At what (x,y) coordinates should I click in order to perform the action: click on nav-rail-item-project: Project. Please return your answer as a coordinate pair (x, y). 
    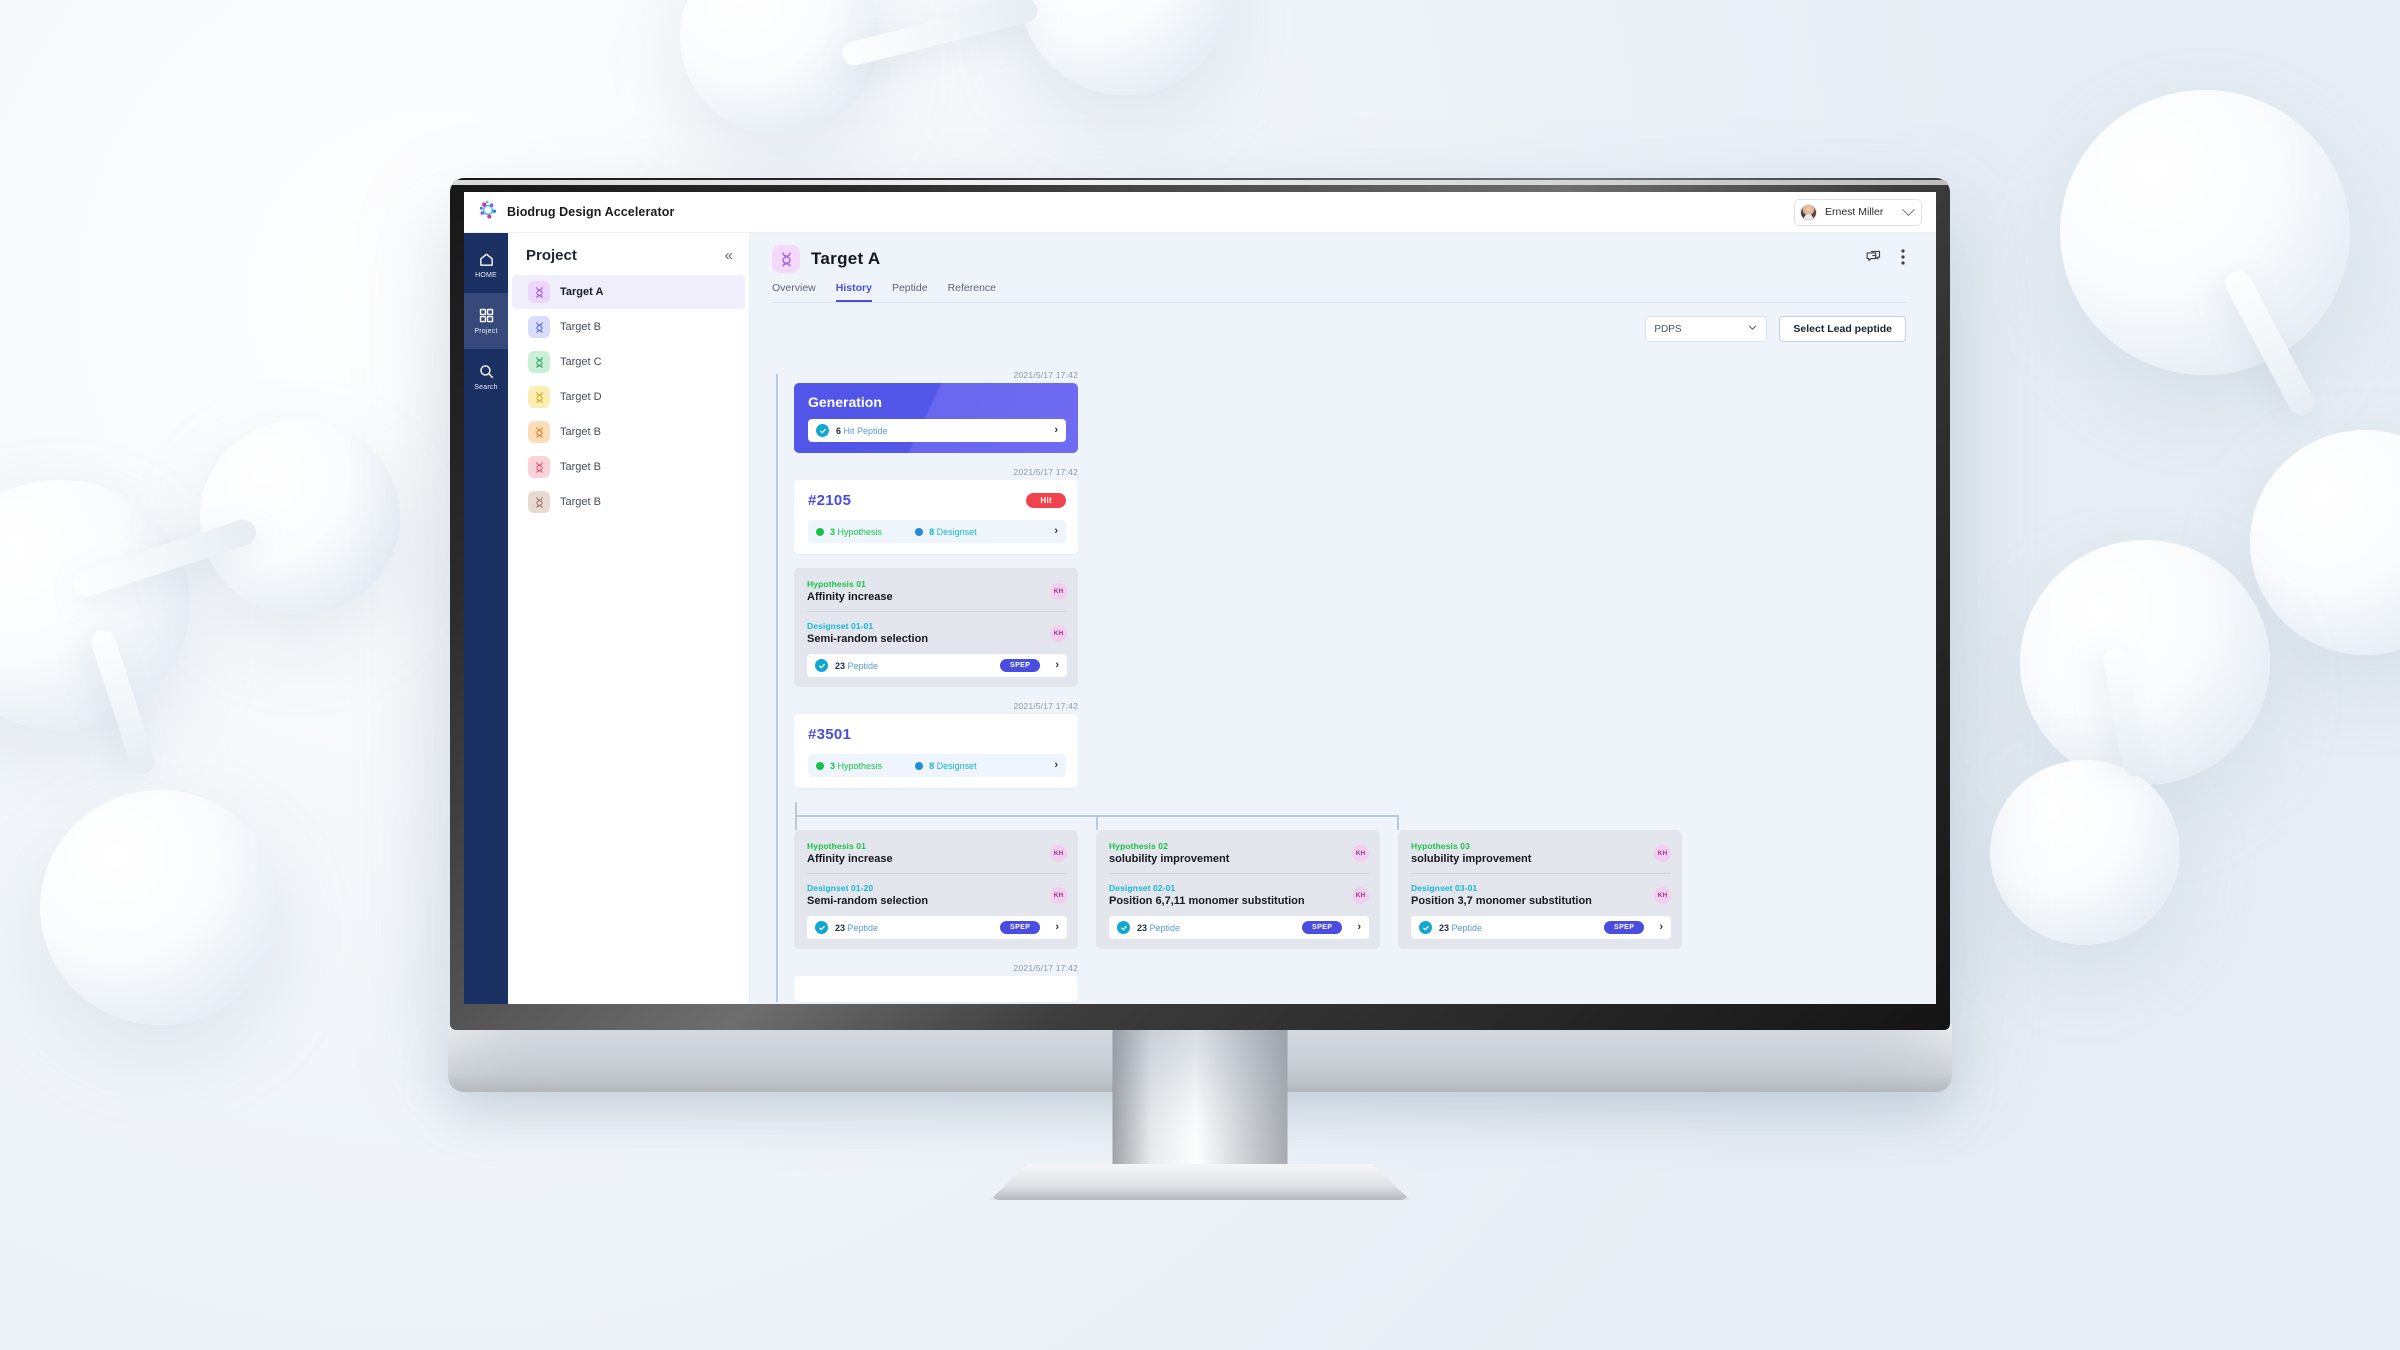
    Looking at the image, I should click on (486, 321).